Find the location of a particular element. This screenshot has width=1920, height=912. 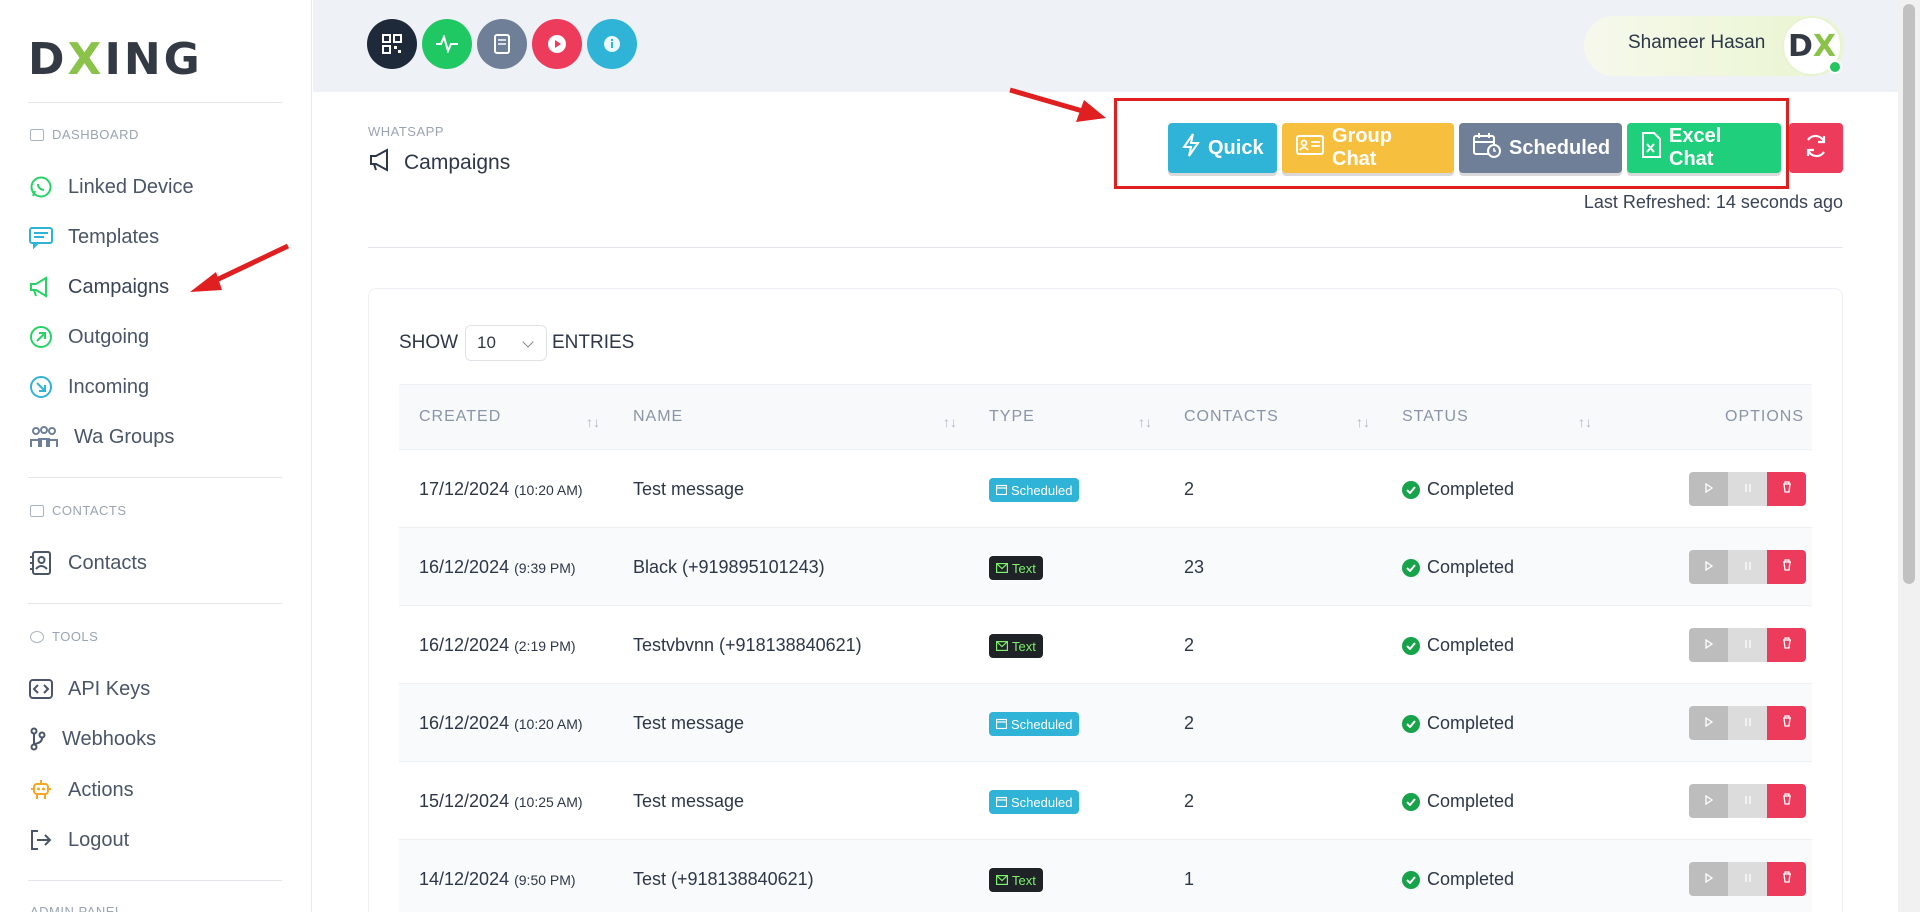

sidebar-item-campaigns: Campaigns is located at coordinates (98, 287).